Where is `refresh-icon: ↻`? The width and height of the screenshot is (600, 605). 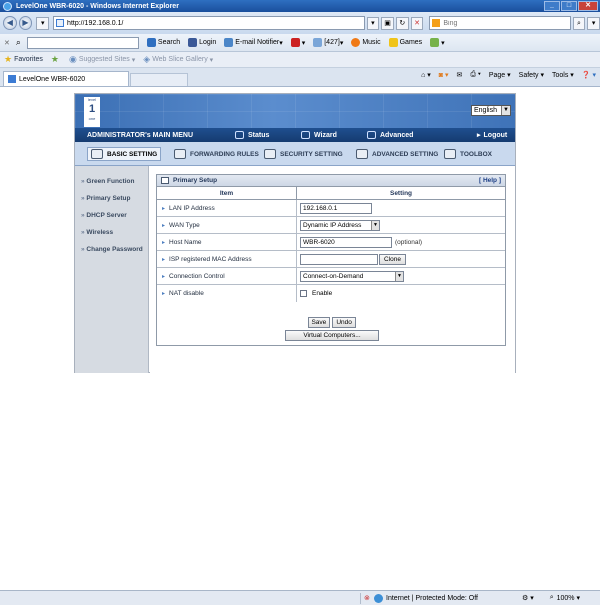 refresh-icon: ↻ is located at coordinates (402, 23).